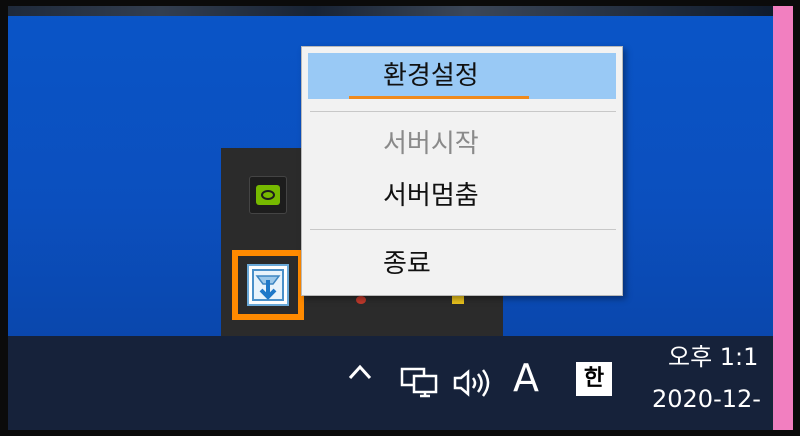 The height and width of the screenshot is (436, 800). I want to click on taskbar-clock: 오후 1:1 2020-12-, so click(706, 383).